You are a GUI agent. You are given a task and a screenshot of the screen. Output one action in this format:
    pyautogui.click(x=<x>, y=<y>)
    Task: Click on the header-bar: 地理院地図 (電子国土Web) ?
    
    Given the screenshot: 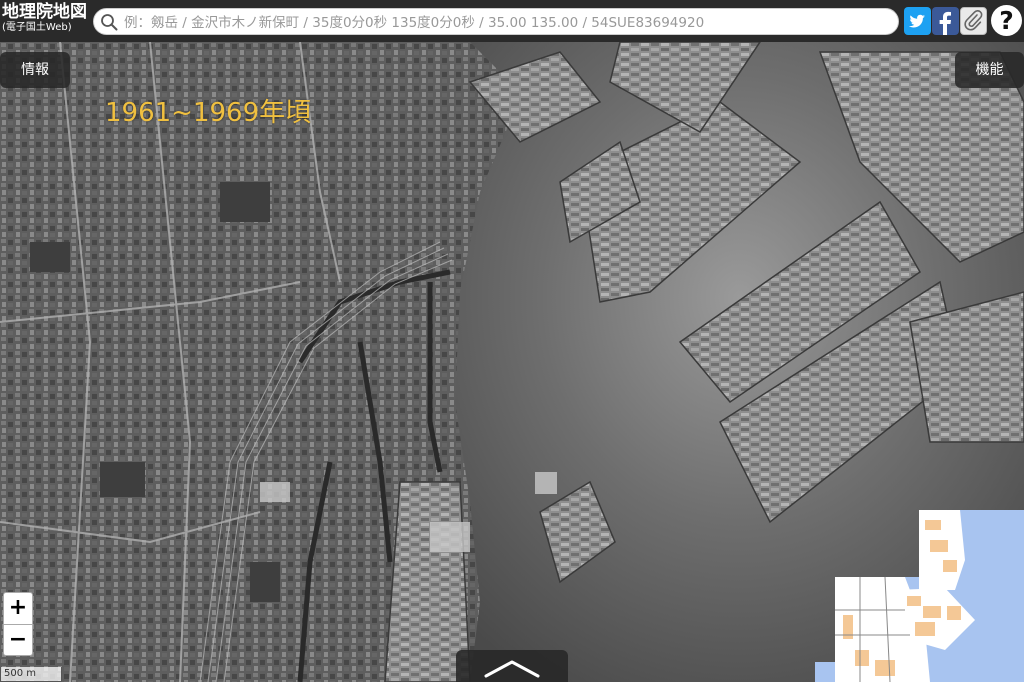 What is the action you would take?
    pyautogui.click(x=512, y=21)
    